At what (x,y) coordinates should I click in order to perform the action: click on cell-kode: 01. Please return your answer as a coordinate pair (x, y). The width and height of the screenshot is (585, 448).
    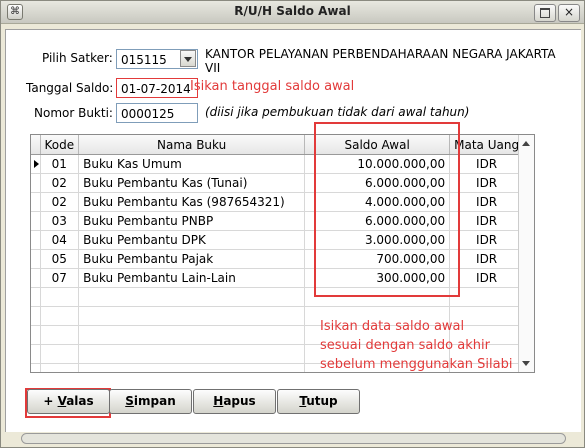
    Looking at the image, I should click on (60, 164).